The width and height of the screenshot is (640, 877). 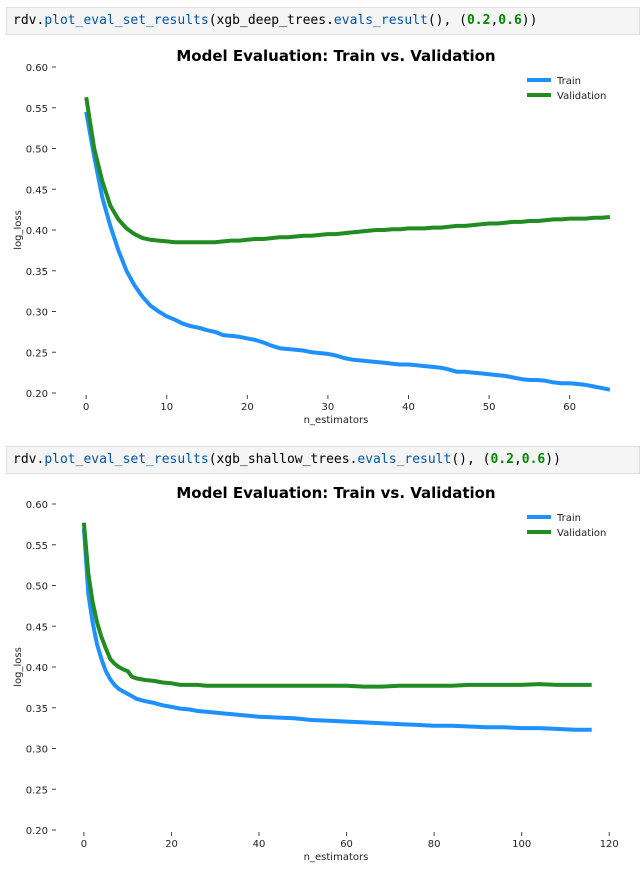 What do you see at coordinates (283, 459) in the screenshot?
I see `code-token: (xgb_shallow_trees.` at bounding box center [283, 459].